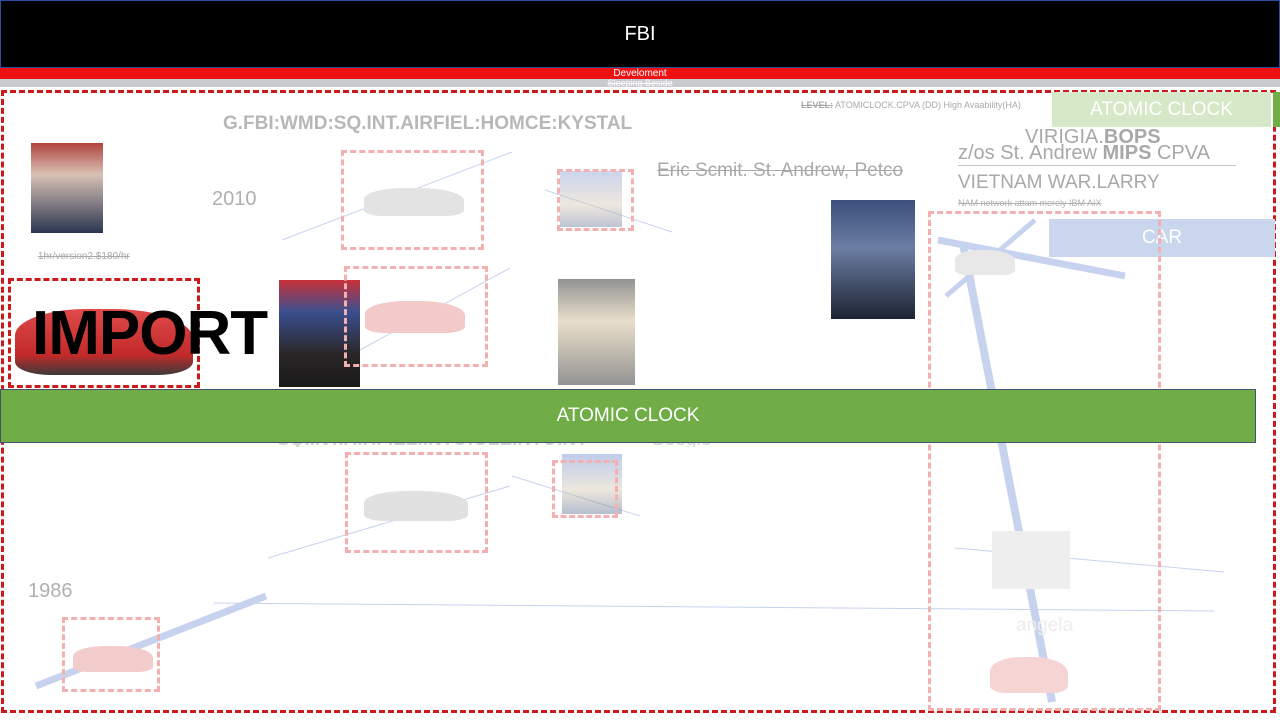 This screenshot has height=720, width=1280. I want to click on level-prefix: LEVEL:, so click(817, 105).